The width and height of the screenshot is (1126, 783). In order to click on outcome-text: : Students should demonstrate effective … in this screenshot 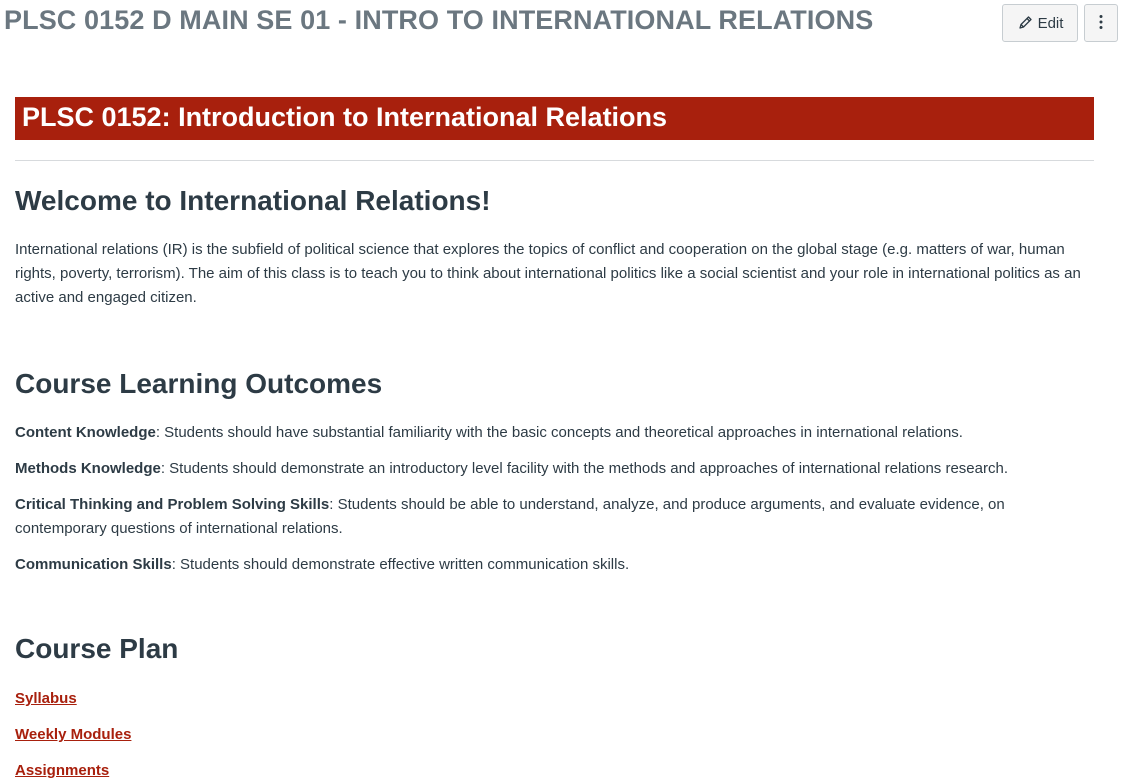, I will do `click(400, 564)`.